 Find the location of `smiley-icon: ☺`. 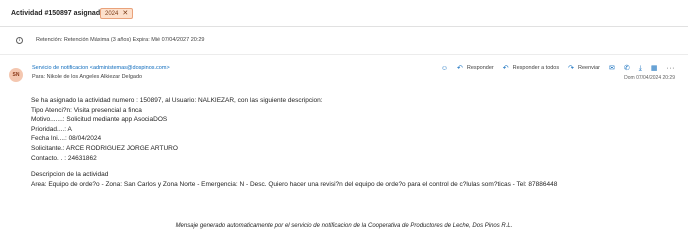

smiley-icon: ☺ is located at coordinates (444, 68).